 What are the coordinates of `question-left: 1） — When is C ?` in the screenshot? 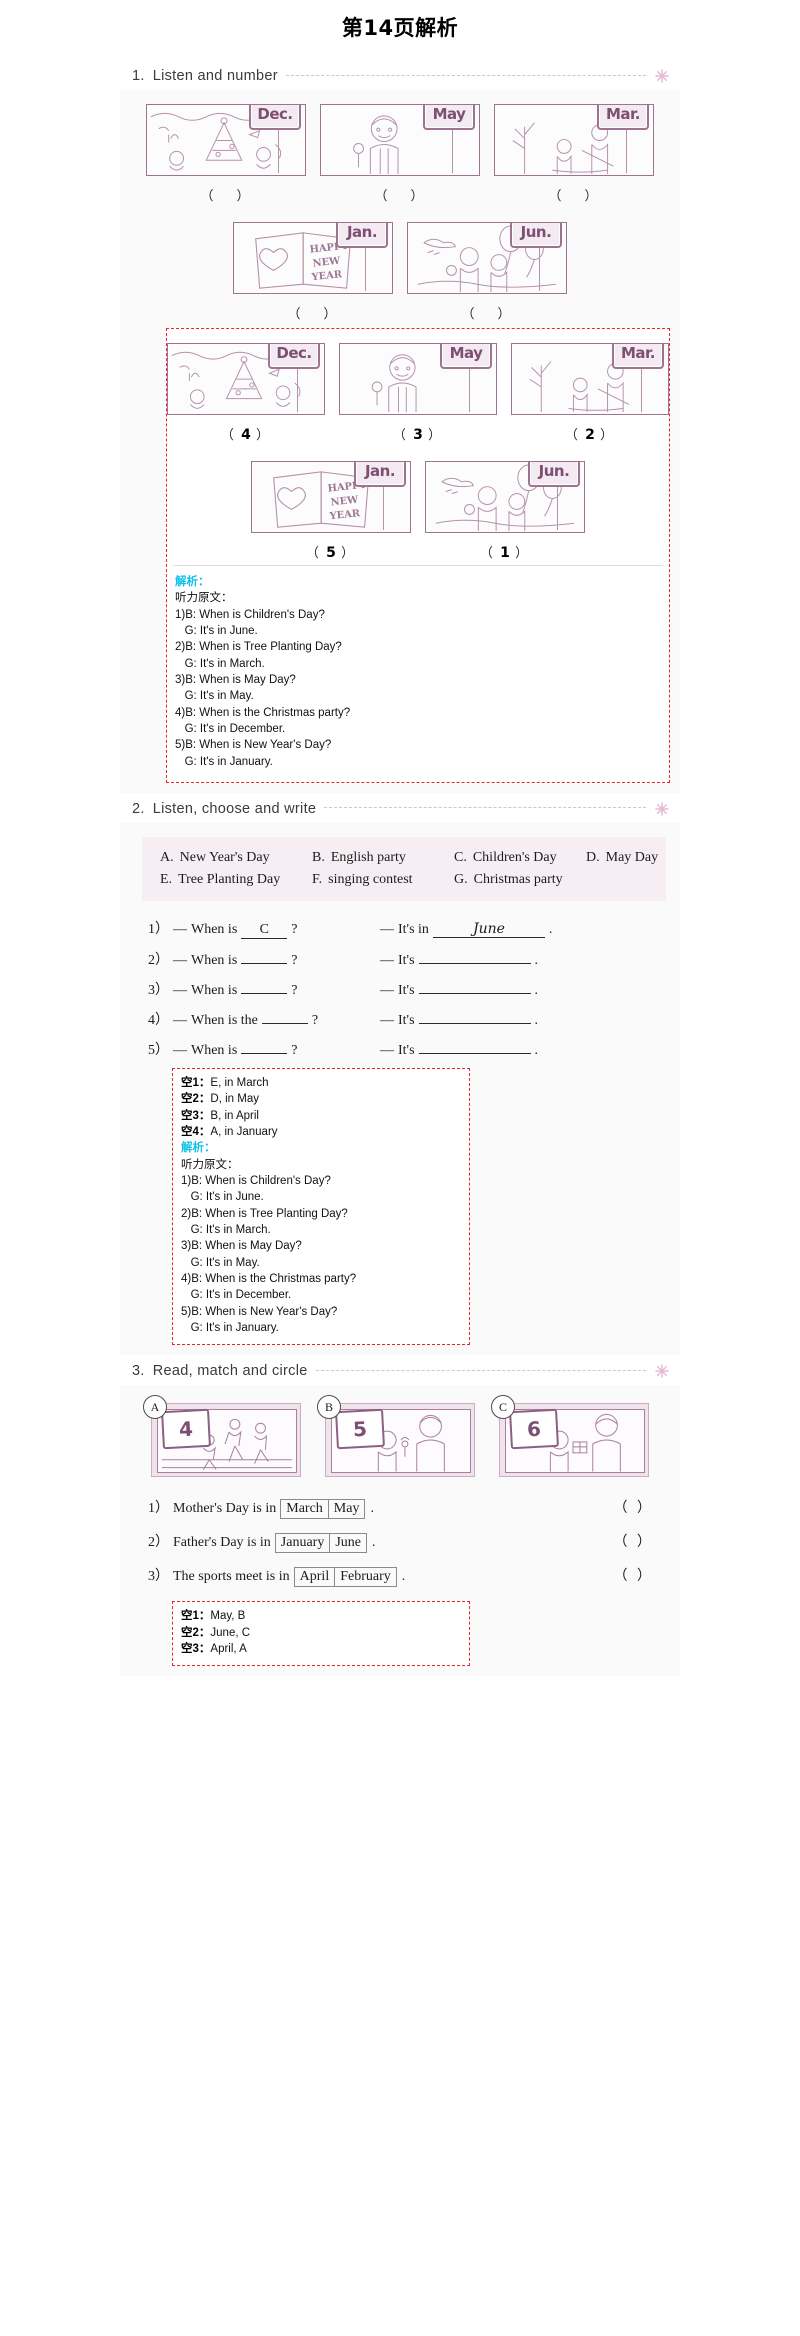 It's located at (264, 928).